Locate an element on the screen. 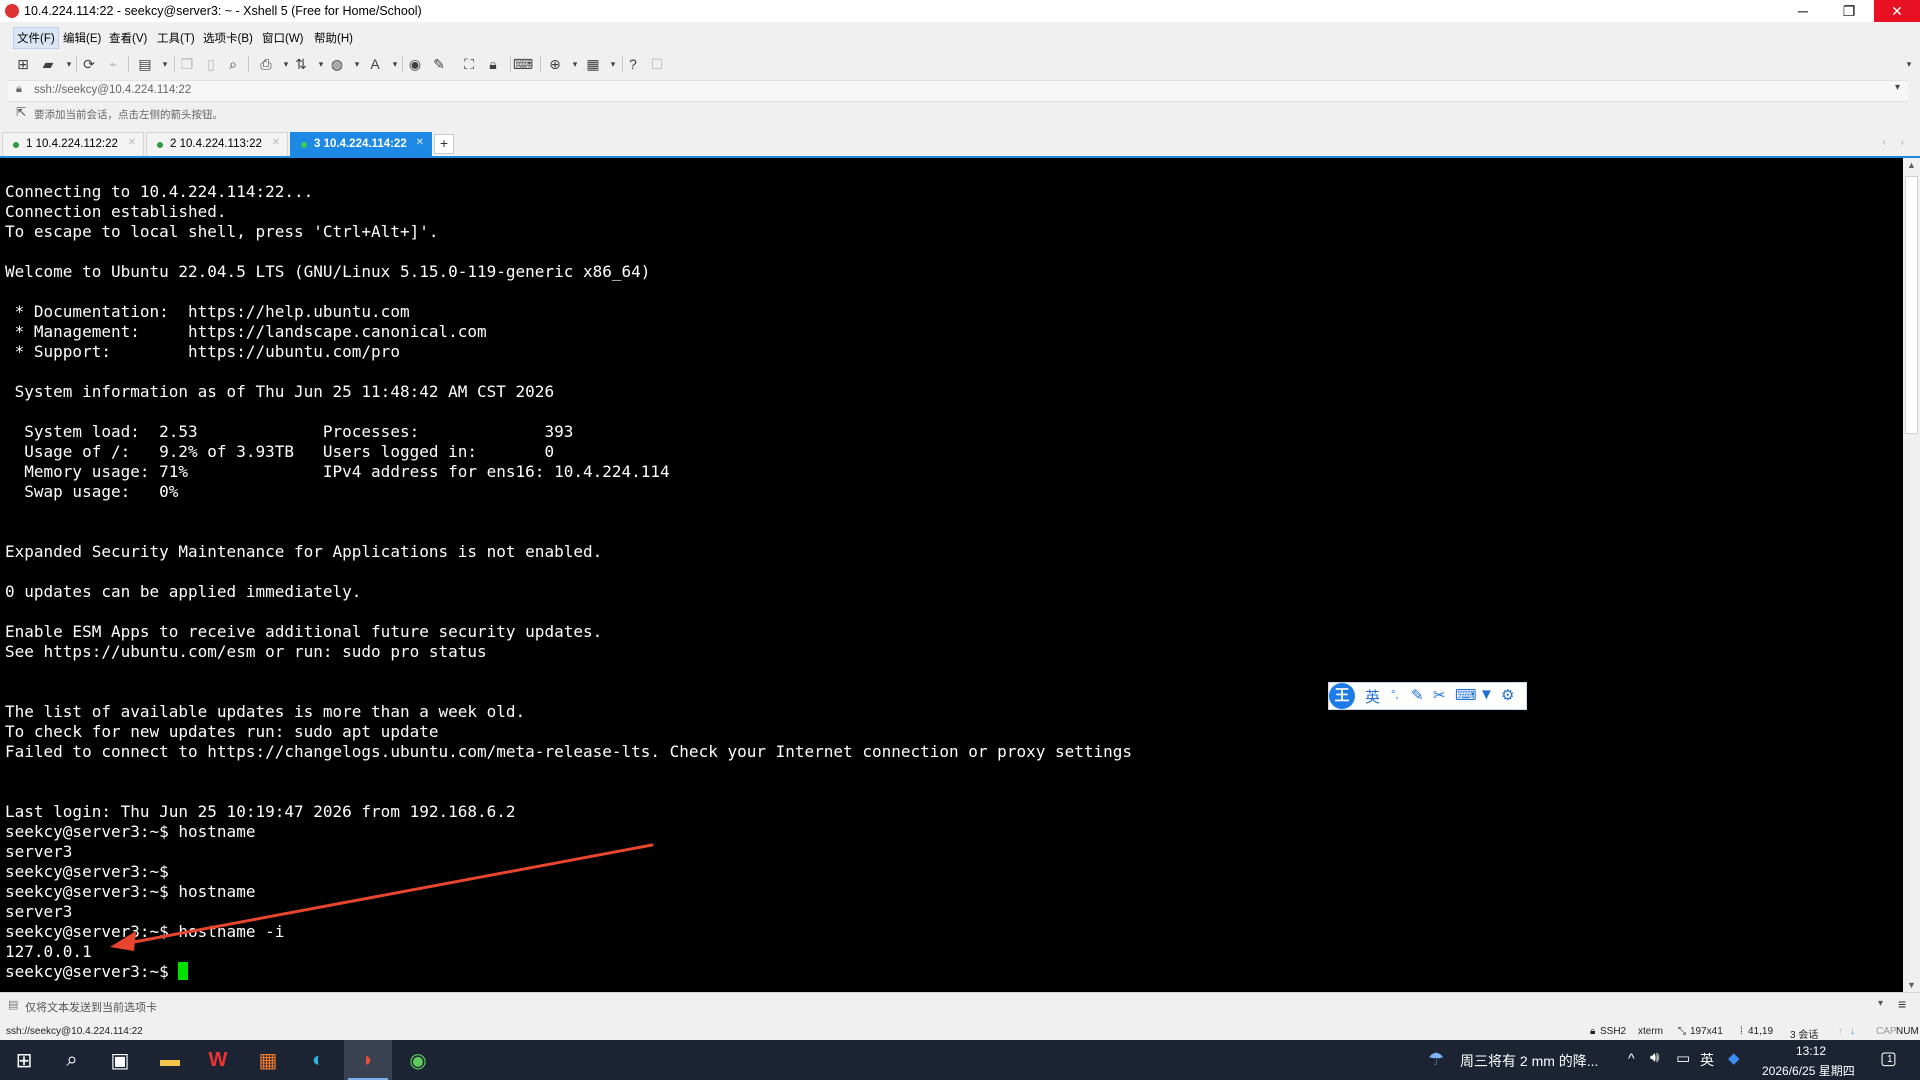 This screenshot has height=1080, width=1920. gear-icon: ⚙ is located at coordinates (1507, 695).